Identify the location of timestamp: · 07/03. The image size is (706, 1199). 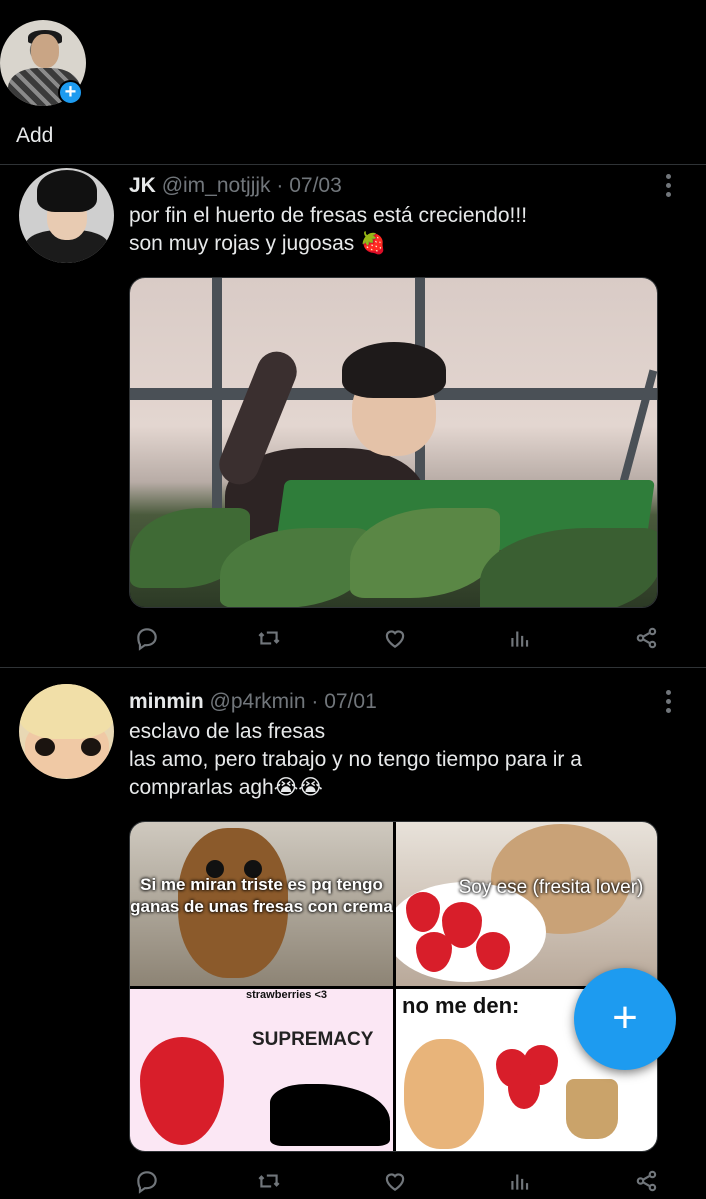
(308, 185).